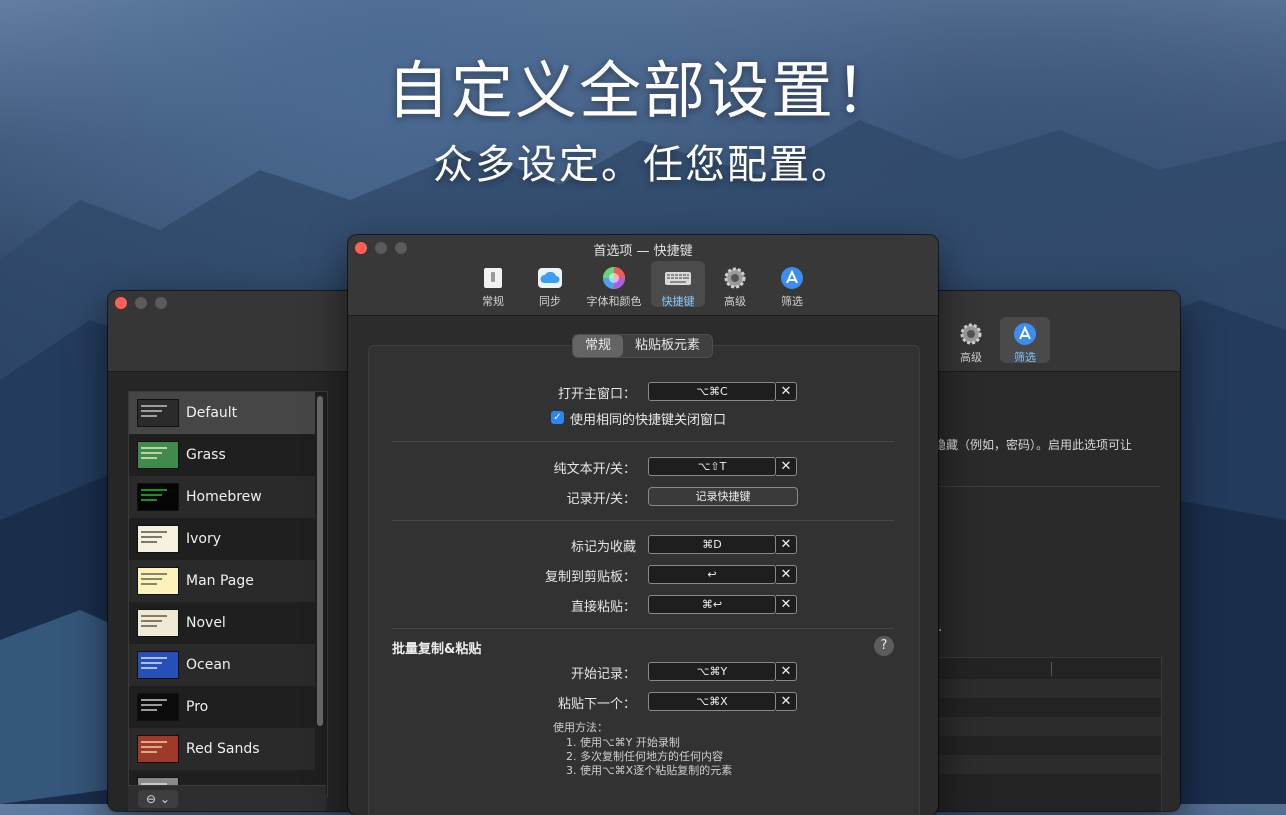  I want to click on theme-item-man-page: Man Page, so click(222, 581).